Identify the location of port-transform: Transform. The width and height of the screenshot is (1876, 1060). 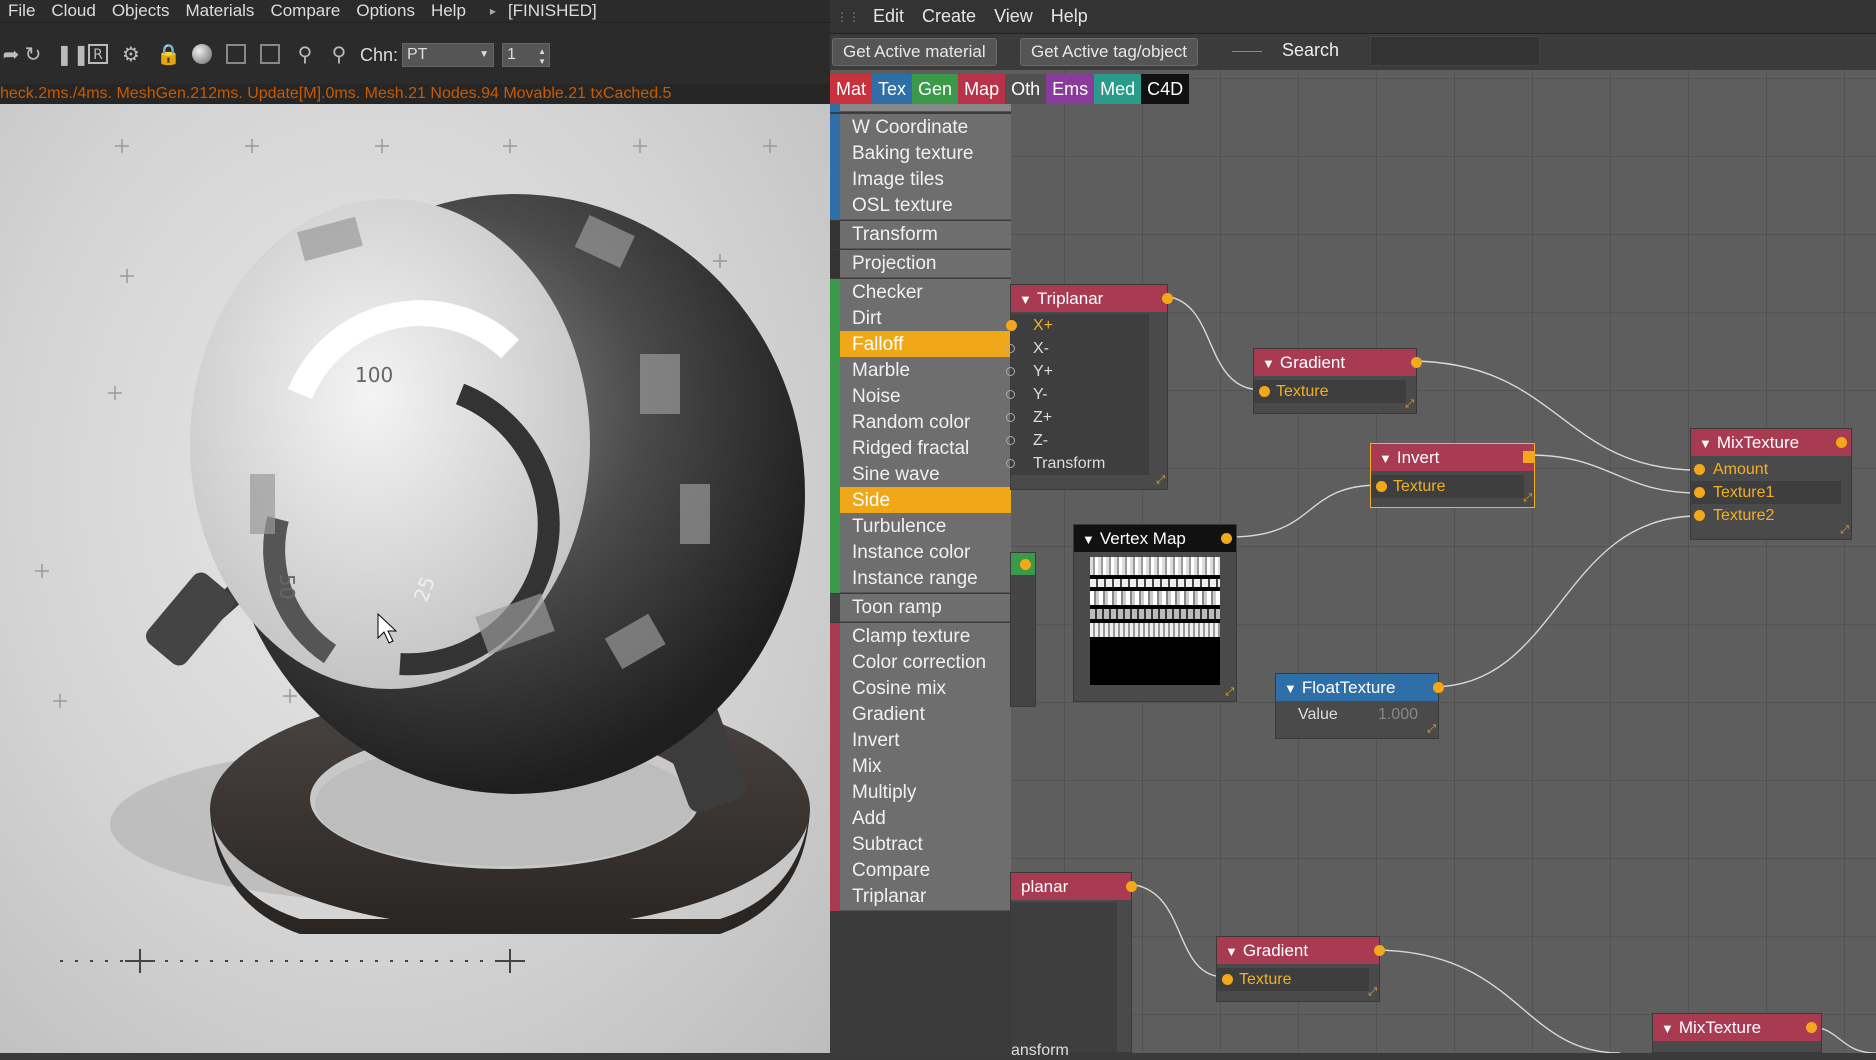
(1077, 463).